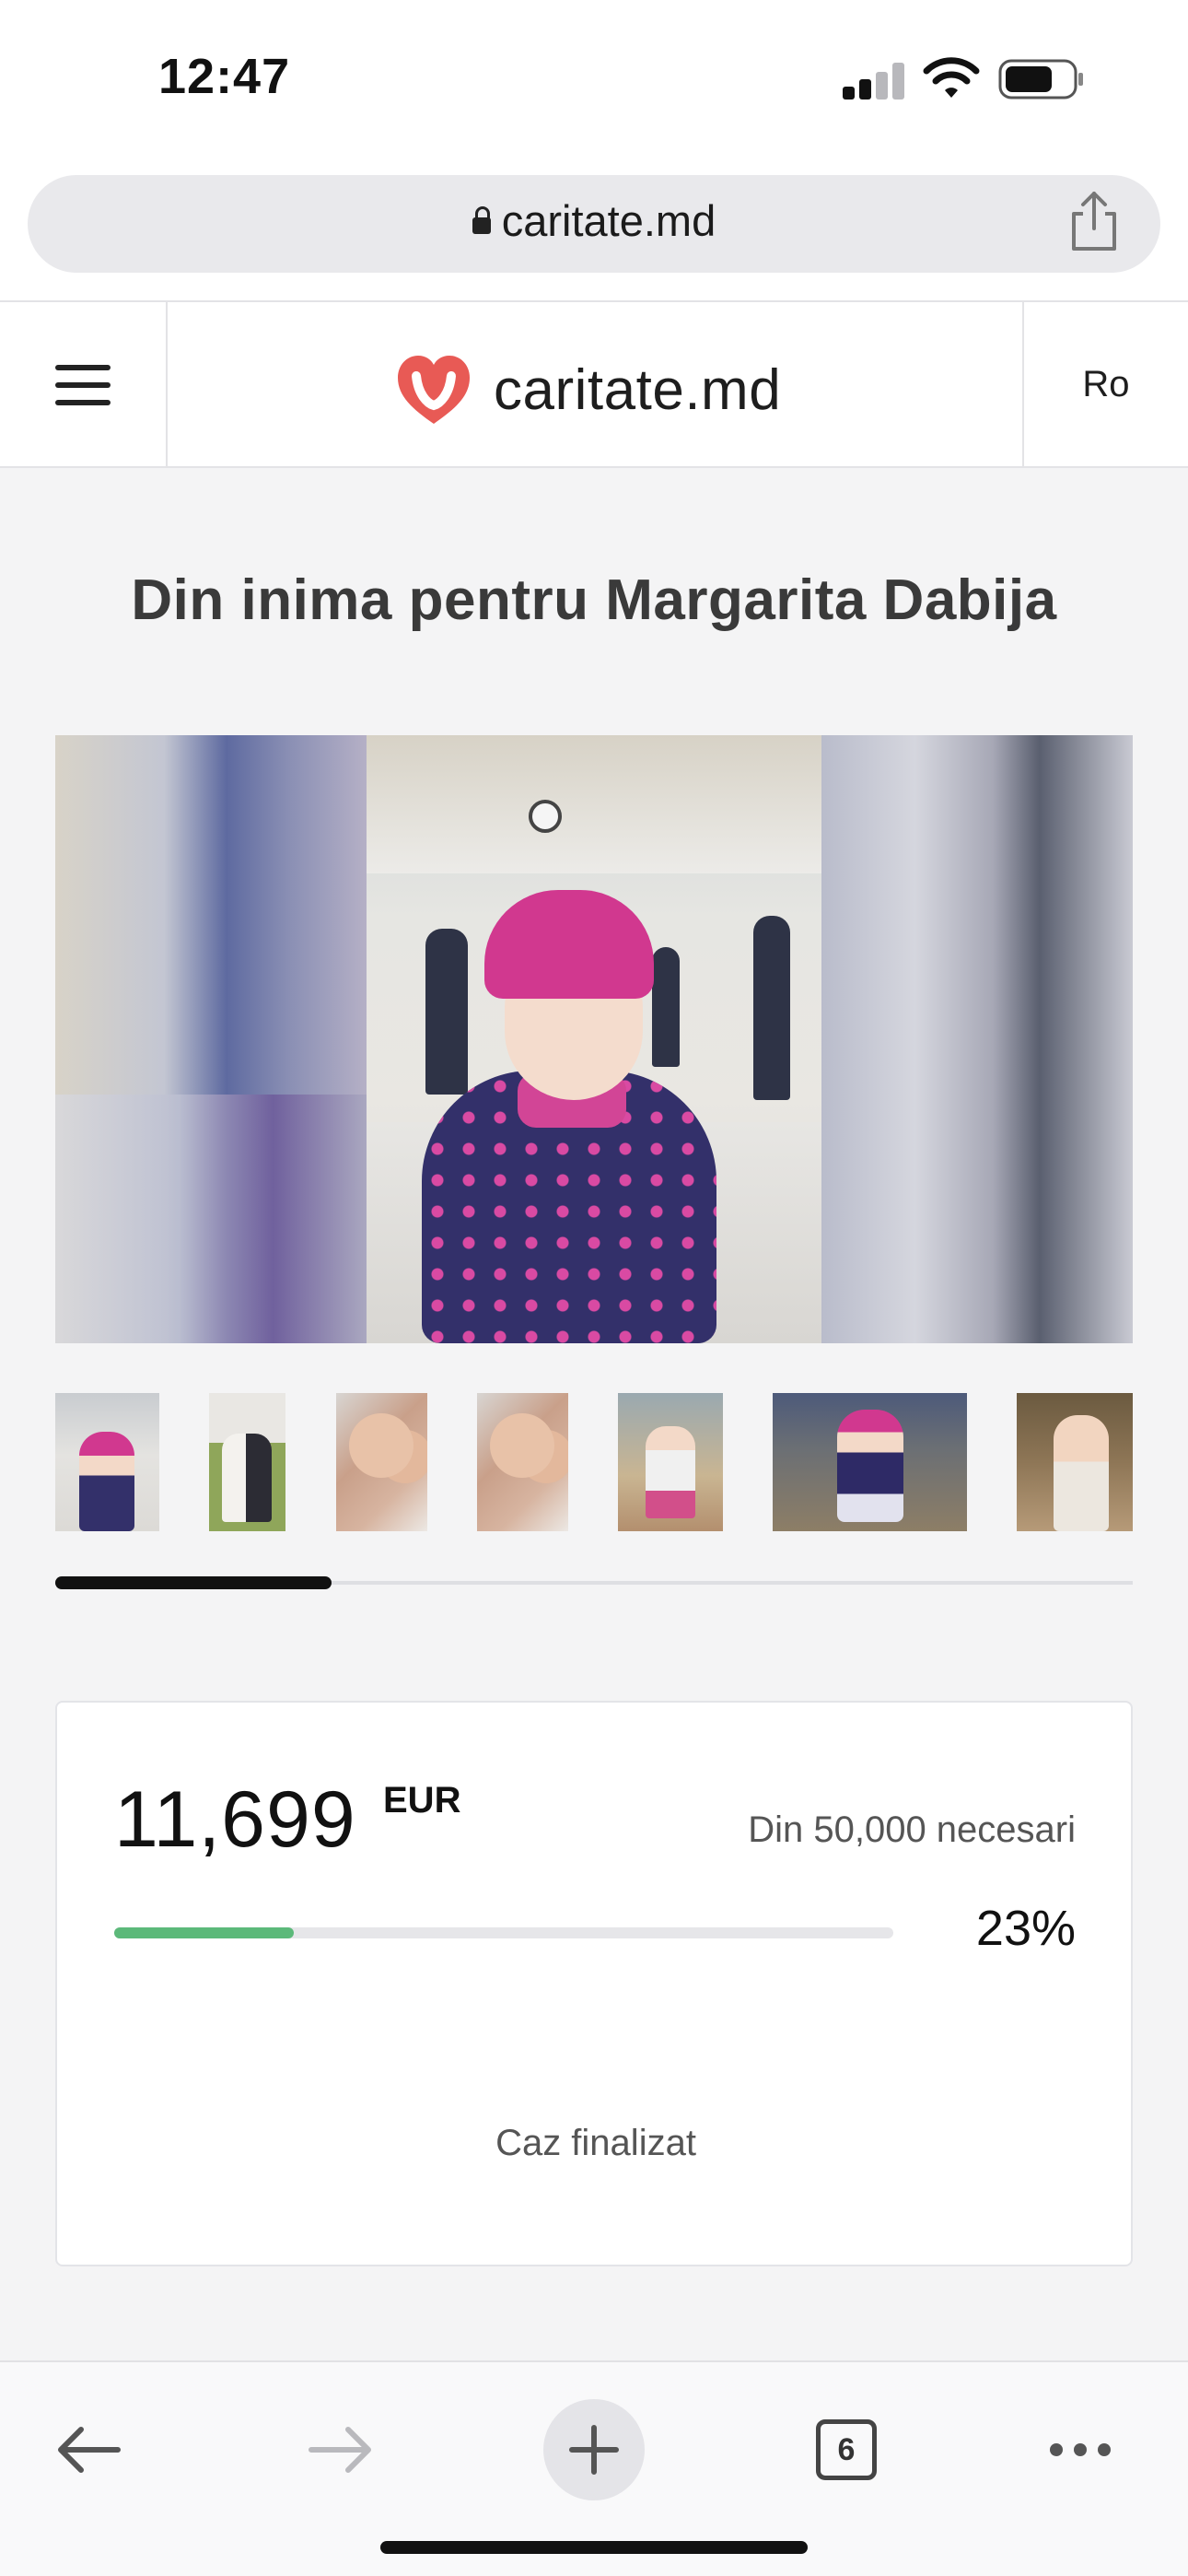  I want to click on lock-icon, so click(482, 220).